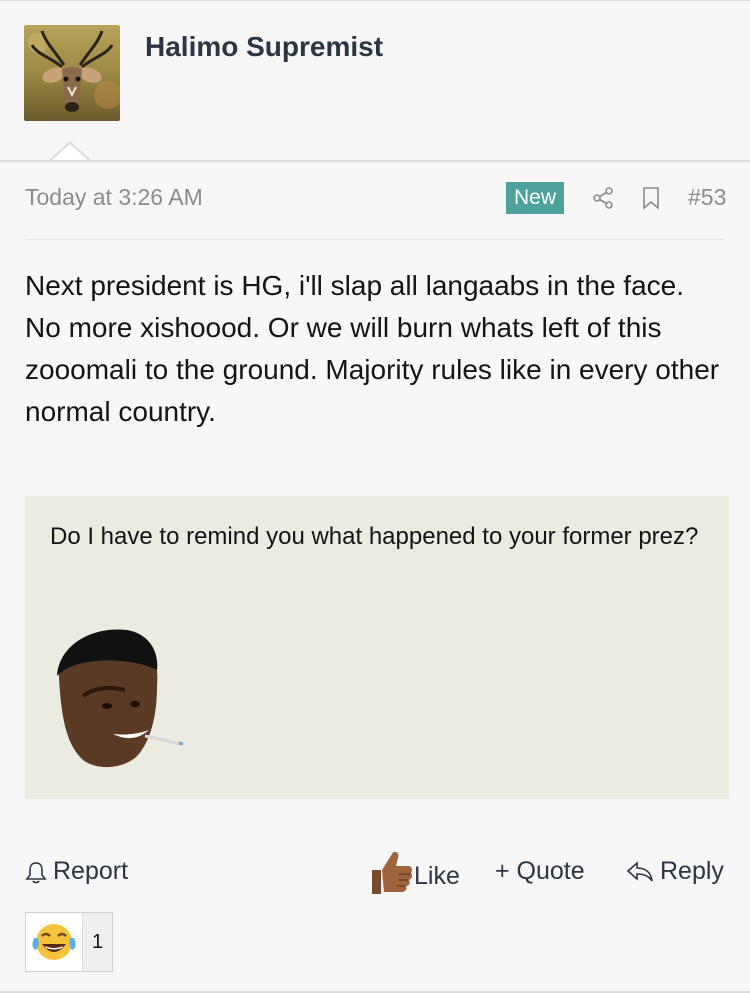  What do you see at coordinates (264, 47) in the screenshot?
I see `author-name: Halimo Supremist` at bounding box center [264, 47].